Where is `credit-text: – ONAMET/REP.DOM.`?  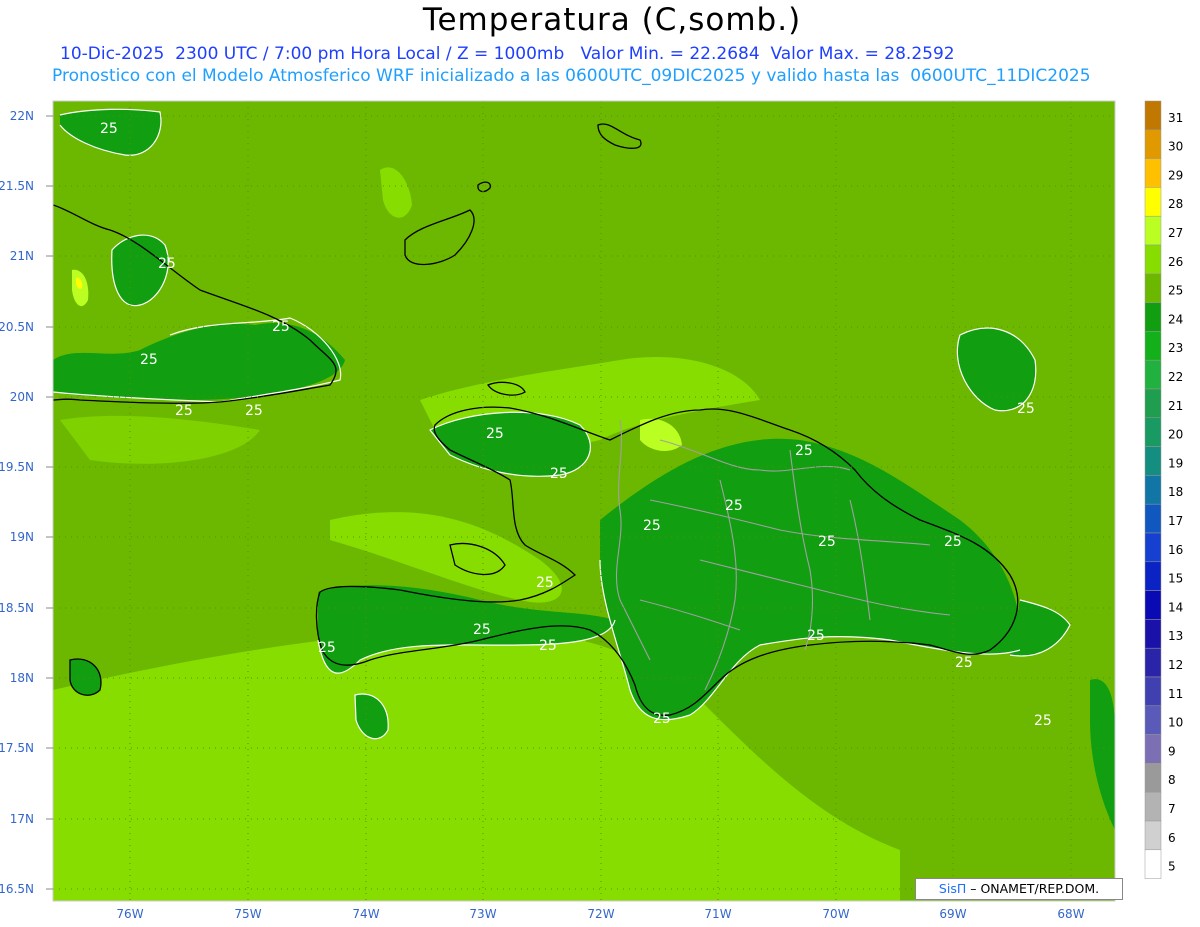
credit-text: – ONAMET/REP.DOM. is located at coordinates (1035, 888).